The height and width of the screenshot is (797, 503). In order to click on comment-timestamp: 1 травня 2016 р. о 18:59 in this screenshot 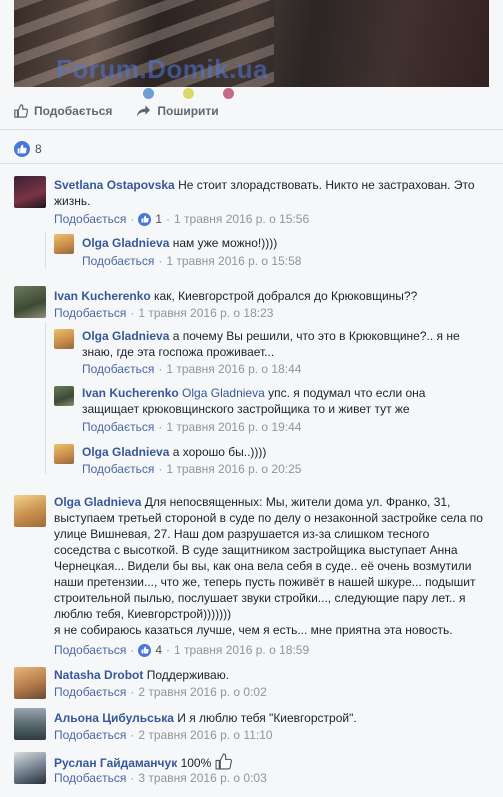, I will do `click(241, 650)`.